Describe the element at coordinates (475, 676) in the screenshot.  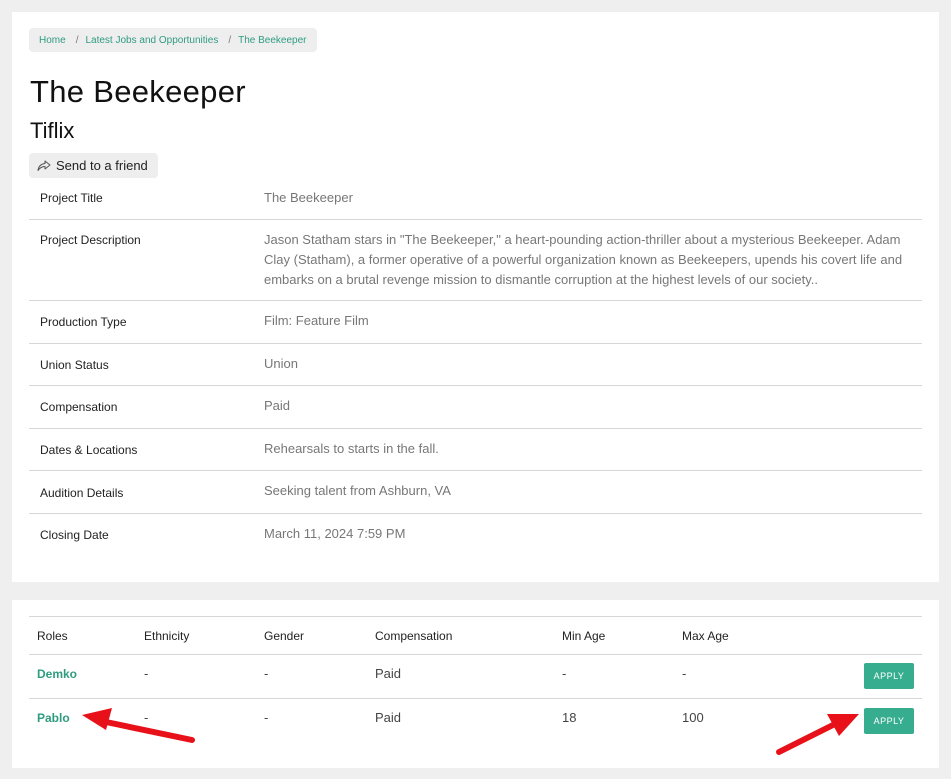
I see `table-row: Demko - - Paid - - APPLY` at that location.